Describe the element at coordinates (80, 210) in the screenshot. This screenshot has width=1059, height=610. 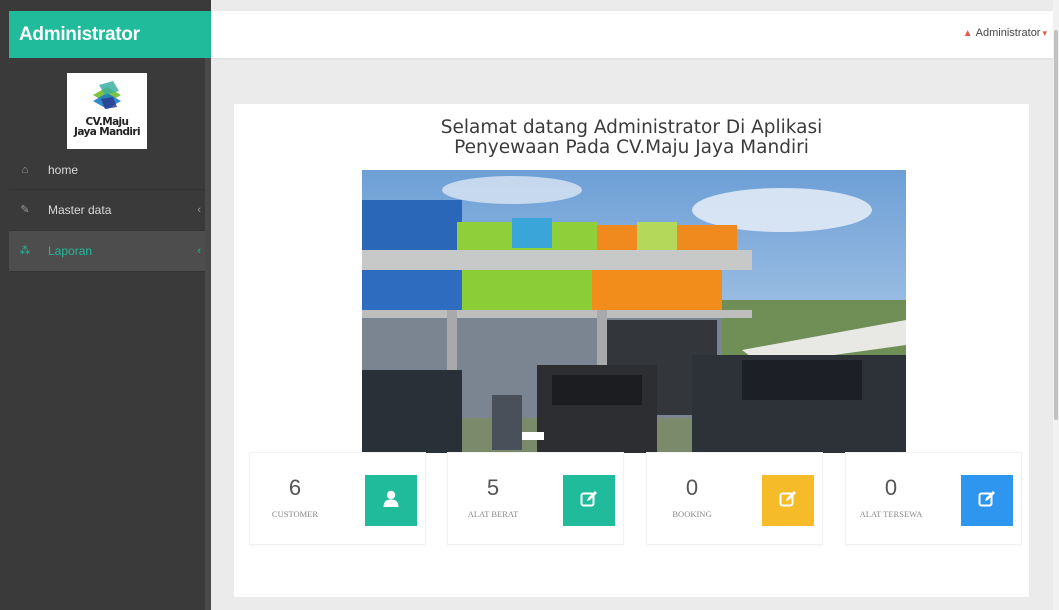
I see `sidebar-item-label: Master data` at that location.